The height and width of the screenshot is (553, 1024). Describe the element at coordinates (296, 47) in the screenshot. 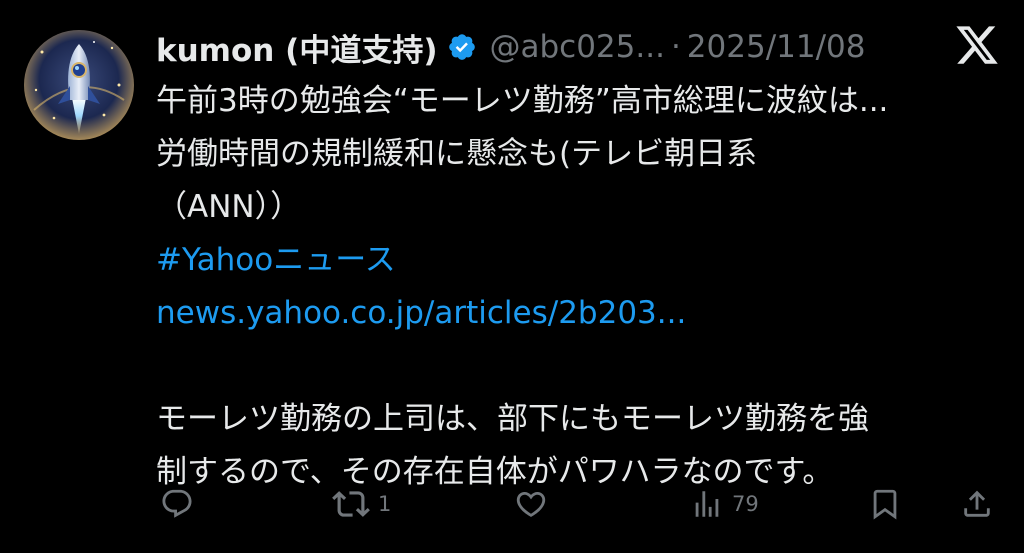

I see `author-display-name: kumon (中道支持)` at that location.